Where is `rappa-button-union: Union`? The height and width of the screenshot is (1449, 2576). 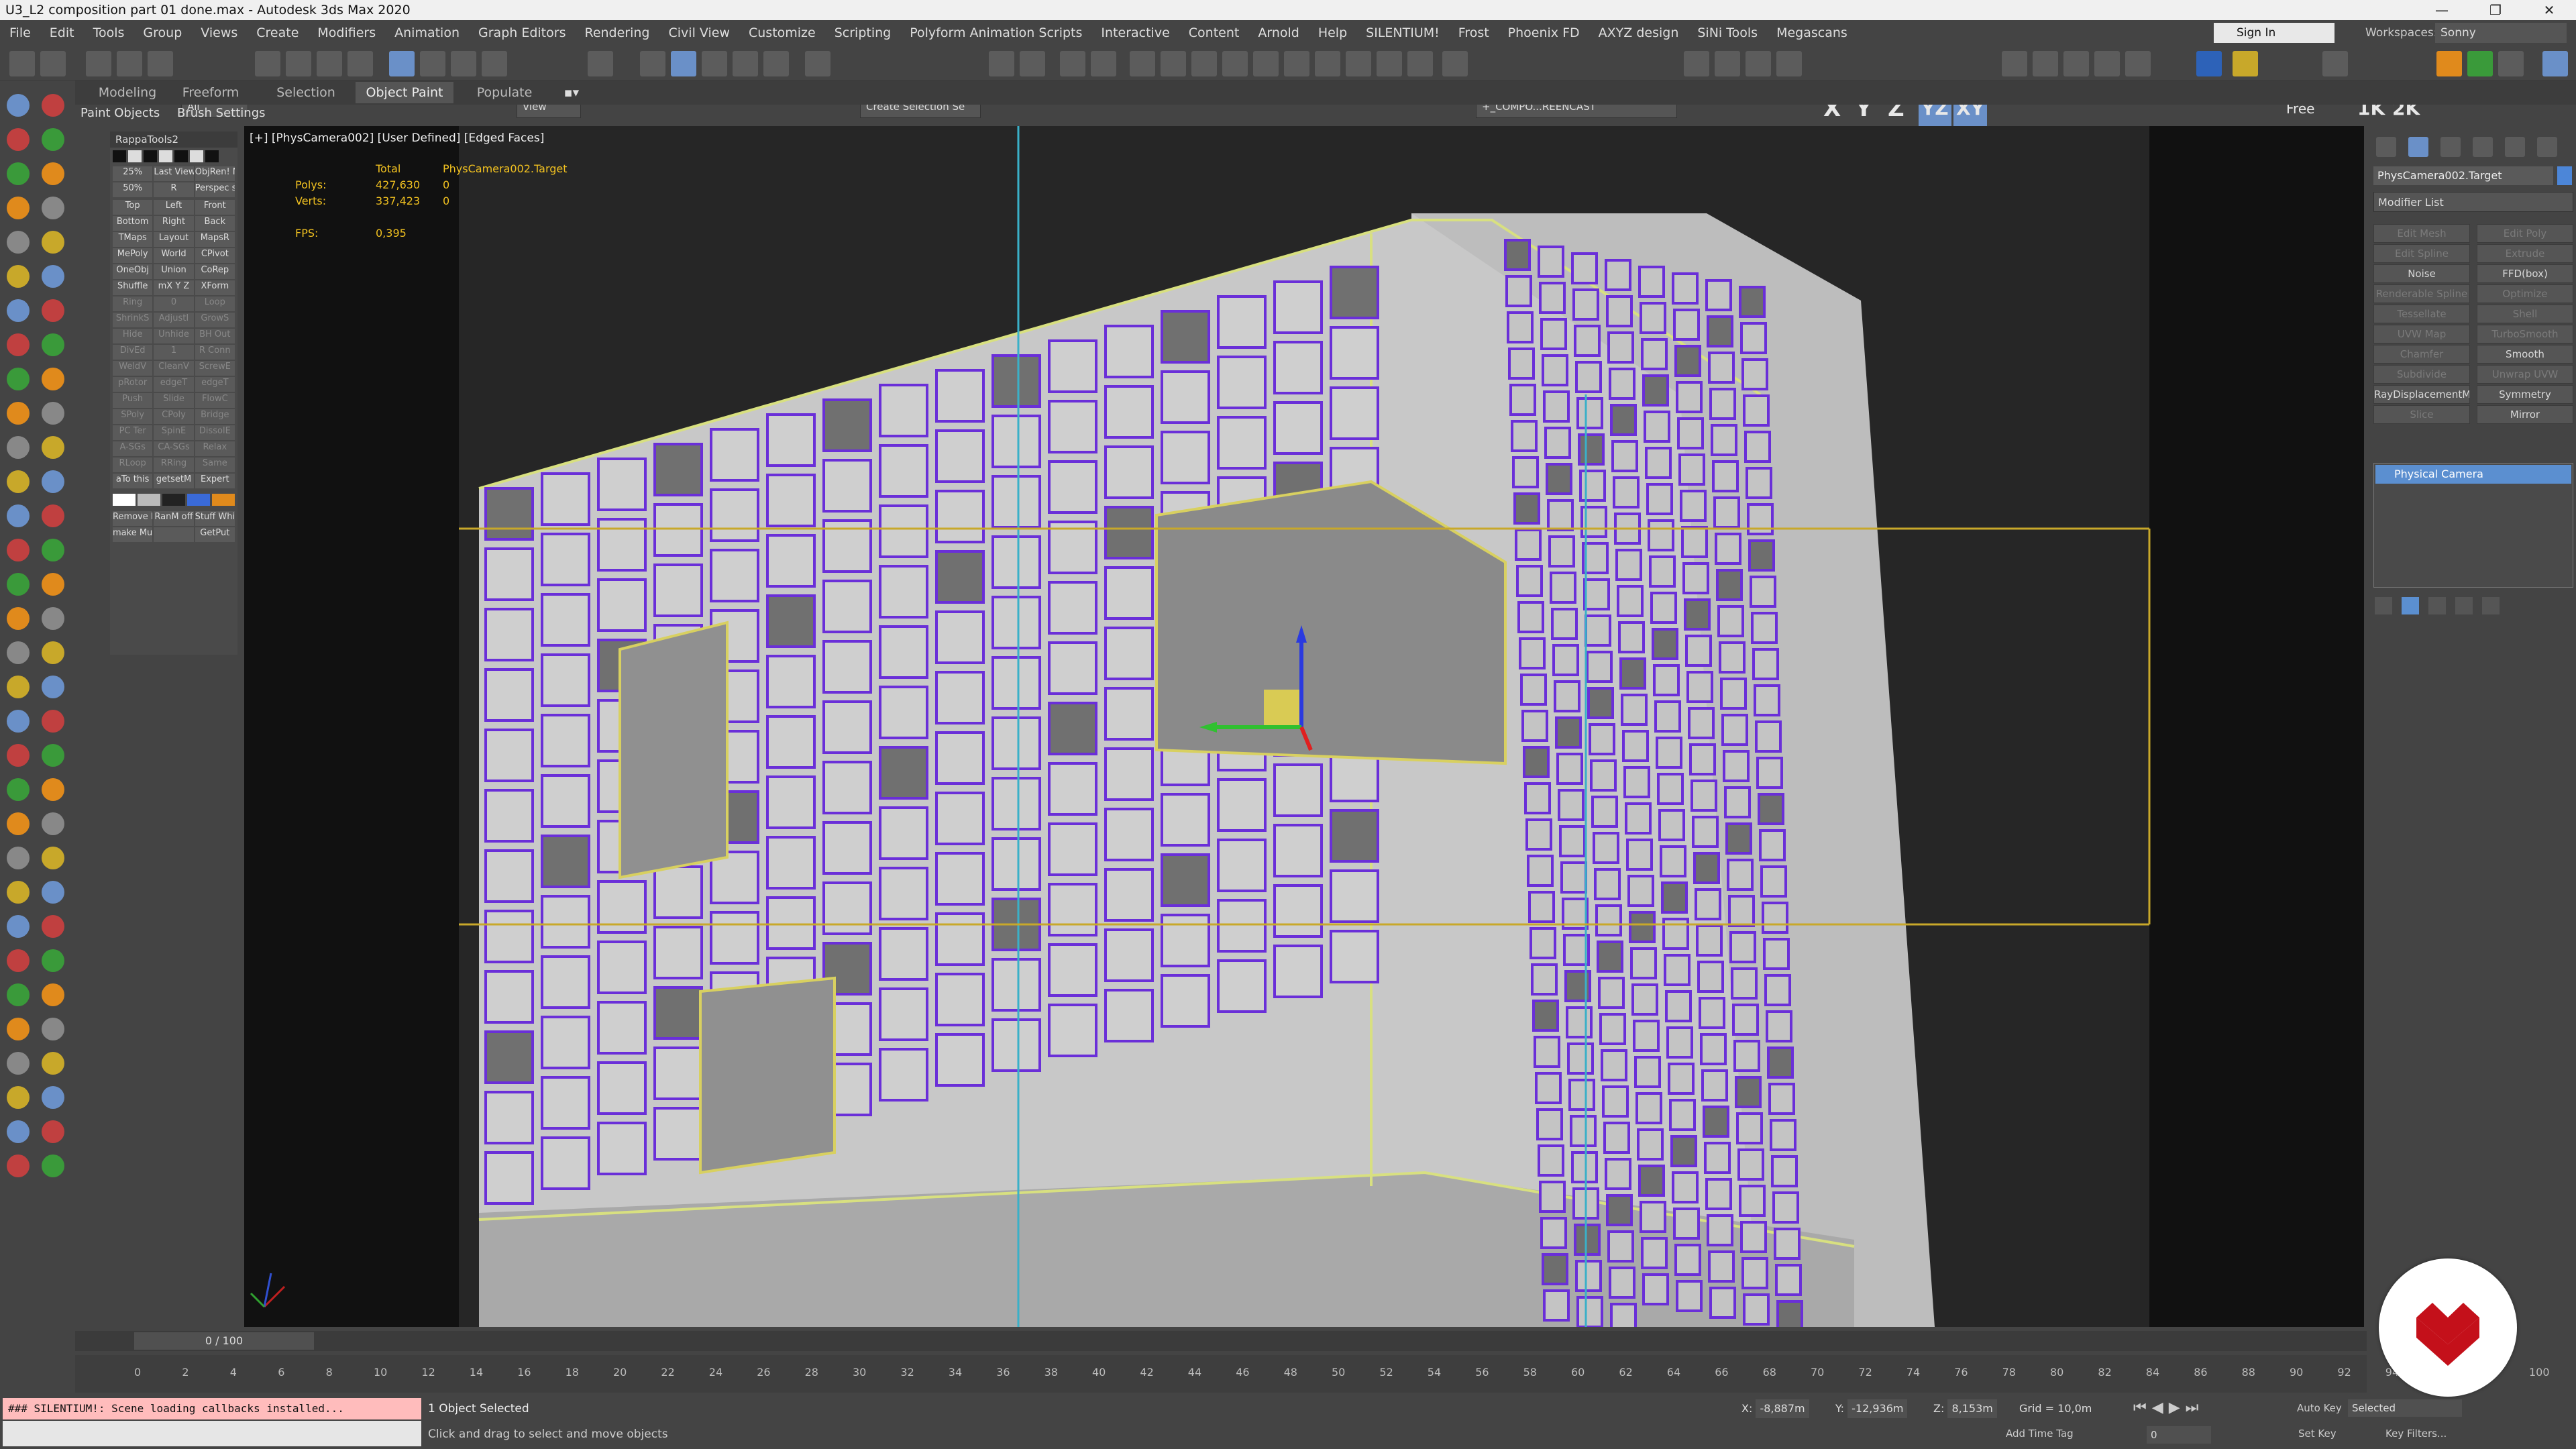 rappa-button-union: Union is located at coordinates (174, 271).